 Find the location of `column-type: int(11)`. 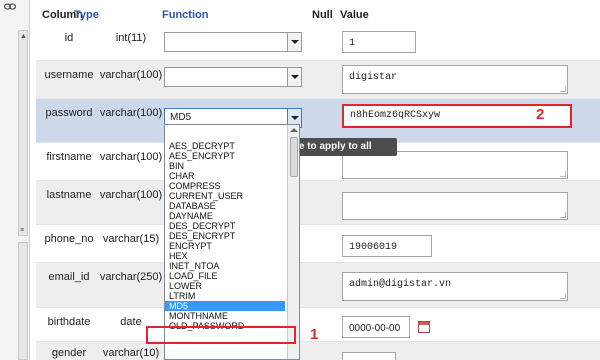

column-type: int(11) is located at coordinates (131, 38).